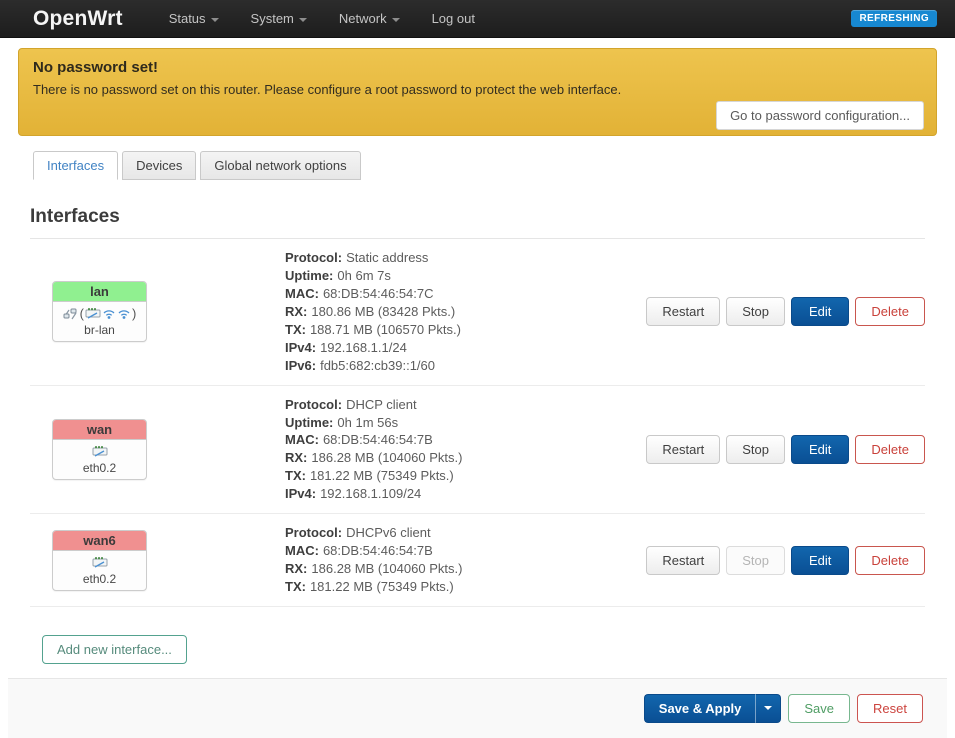 The height and width of the screenshot is (738, 955). What do you see at coordinates (820, 449) in the screenshot?
I see `edit-button-wan: Edit` at bounding box center [820, 449].